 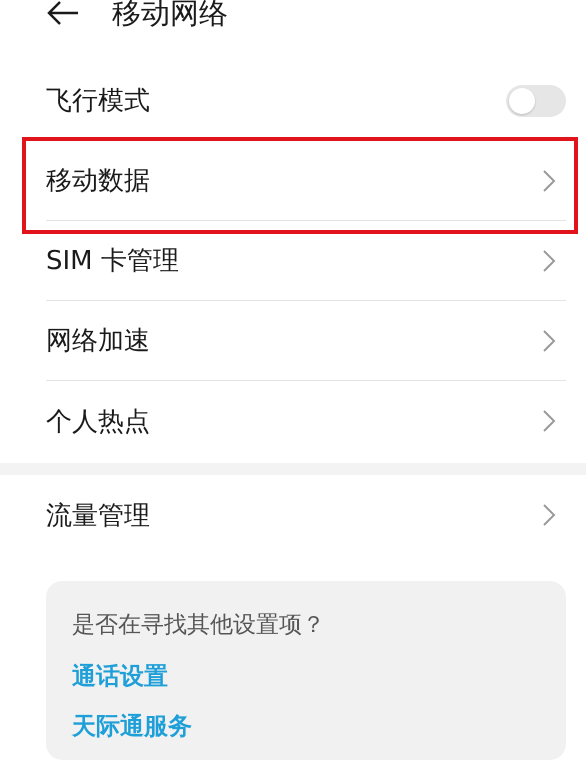 I want to click on setting-item: 网络加速, so click(x=98, y=340).